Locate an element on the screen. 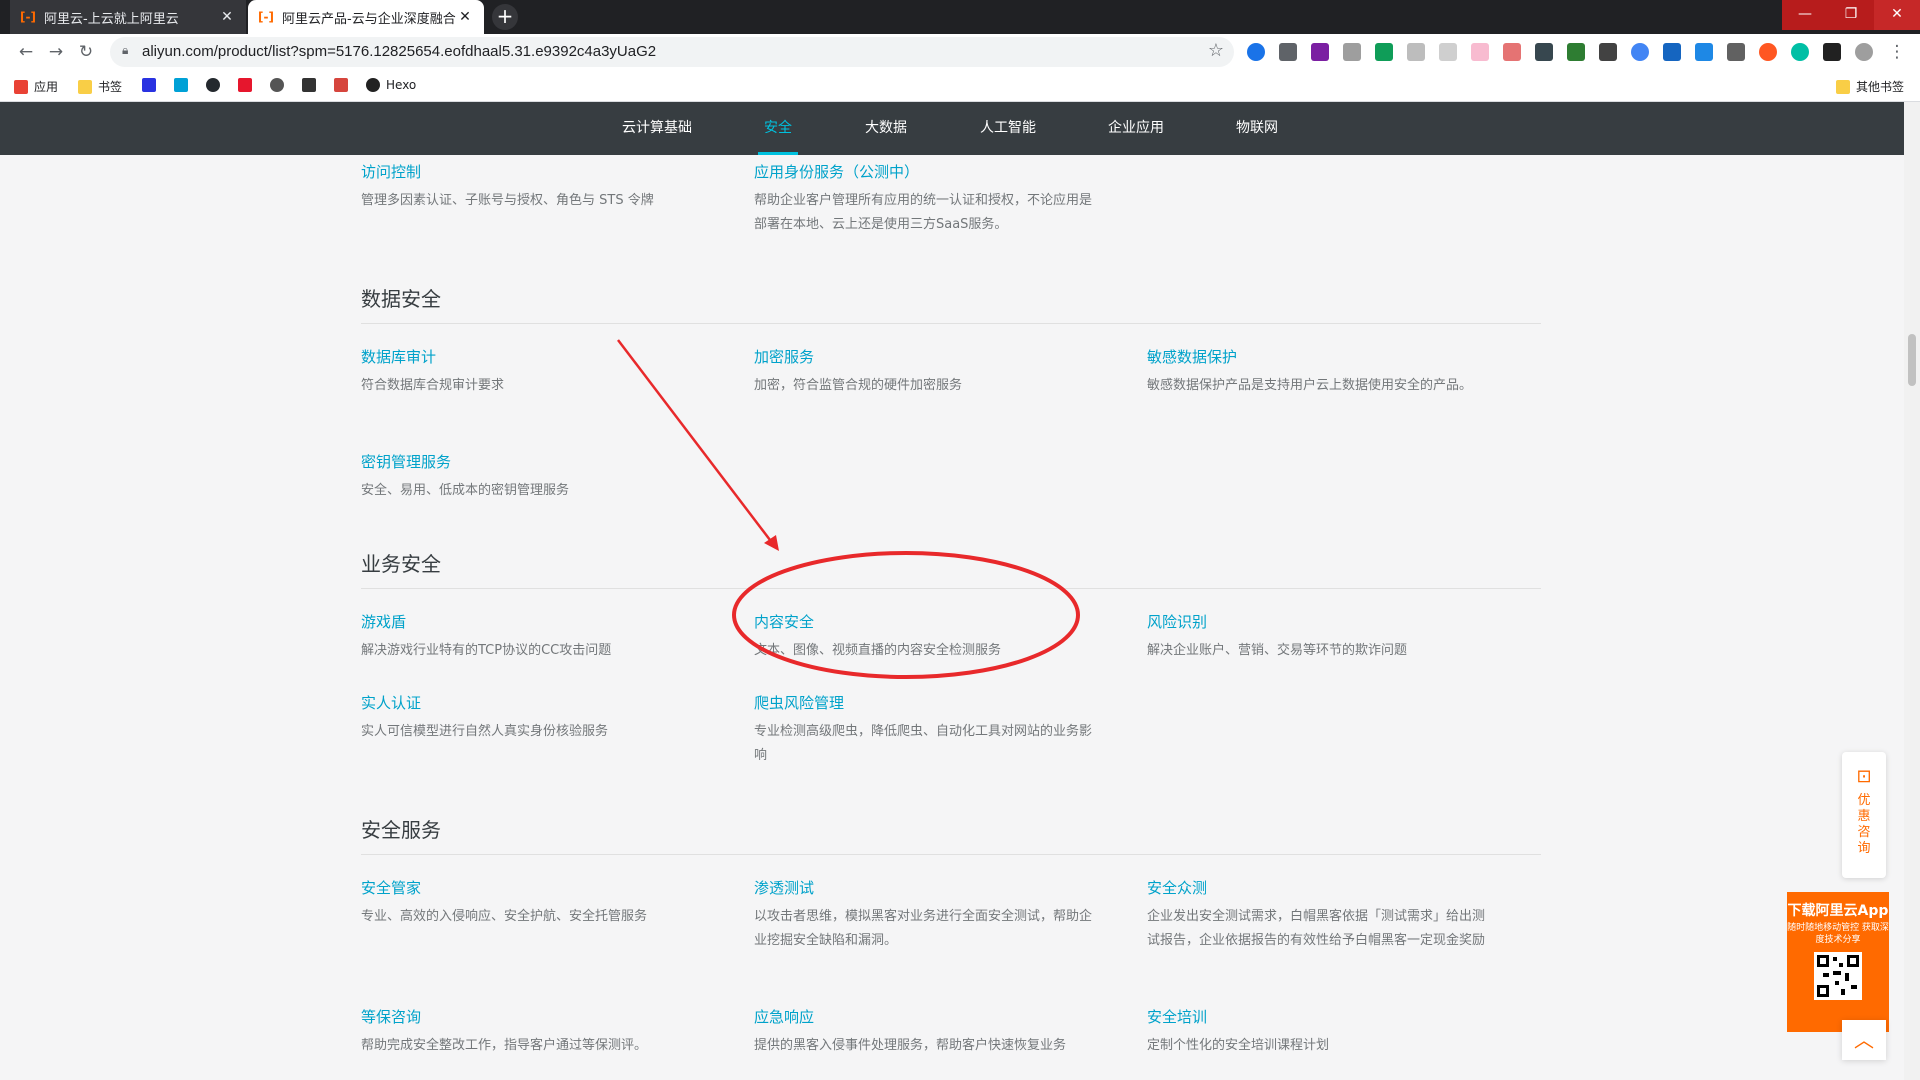  product-link-db-audit: 数据库审计 is located at coordinates (398, 356).